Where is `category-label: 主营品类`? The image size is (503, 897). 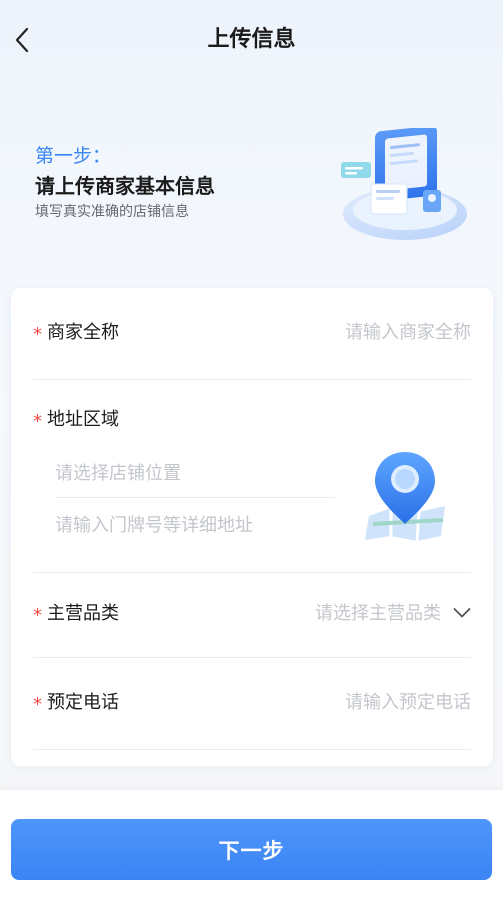 category-label: 主营品类 is located at coordinates (83, 613).